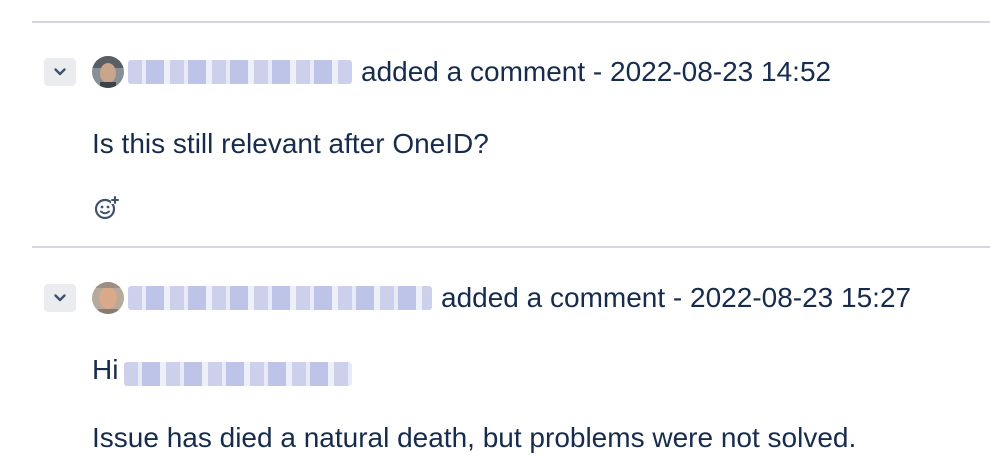 The height and width of the screenshot is (470, 990). I want to click on comment-meta: added a comment - 2022-08-23 14:52, so click(596, 72).